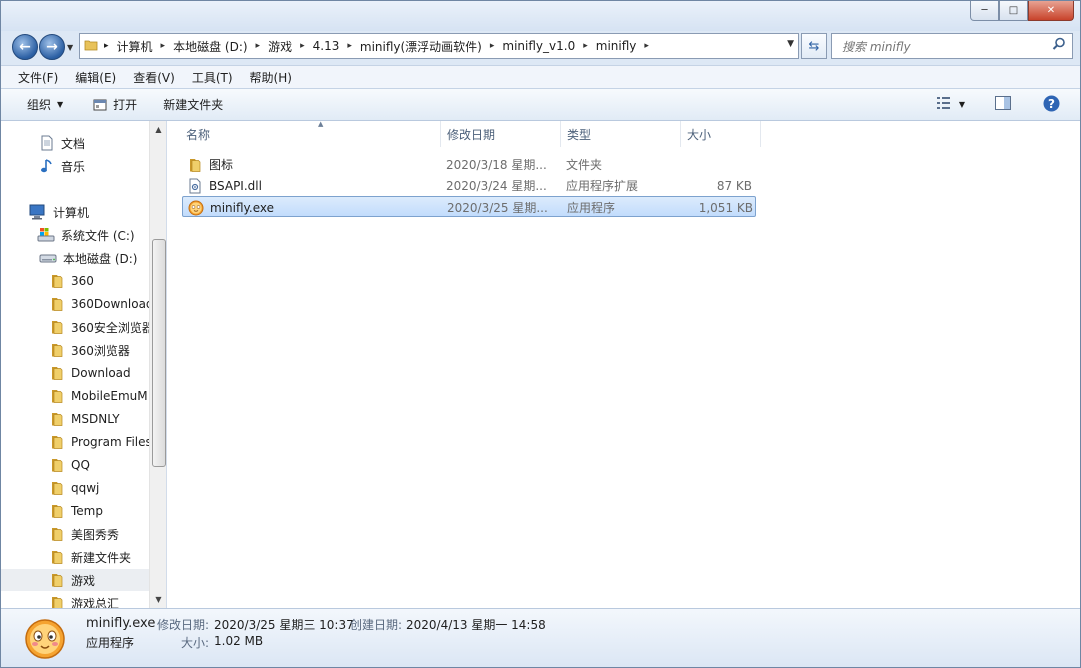  What do you see at coordinates (1013, 11) in the screenshot?
I see `maximize-button: □` at bounding box center [1013, 11].